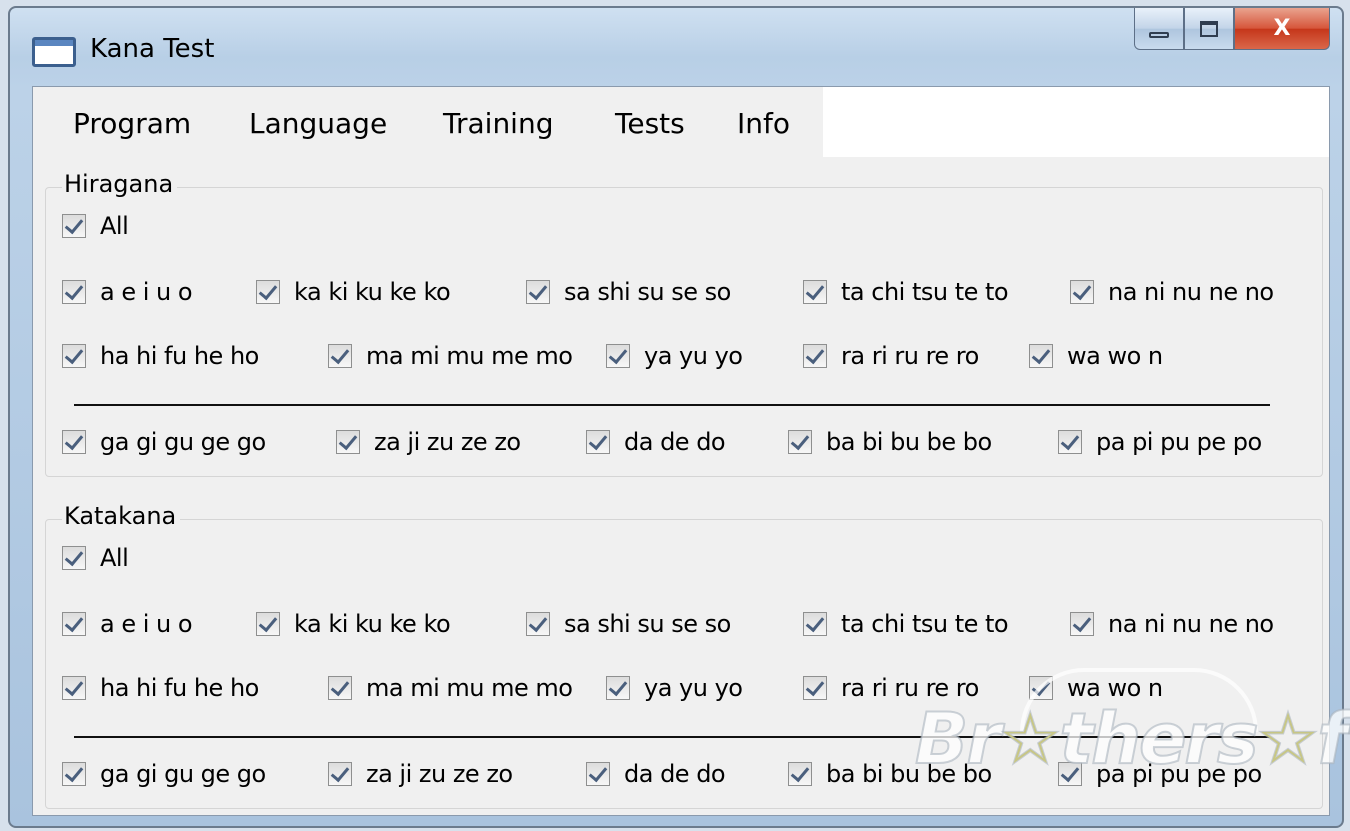 The width and height of the screenshot is (1350, 831). I want to click on hiragana-separator, so click(672, 405).